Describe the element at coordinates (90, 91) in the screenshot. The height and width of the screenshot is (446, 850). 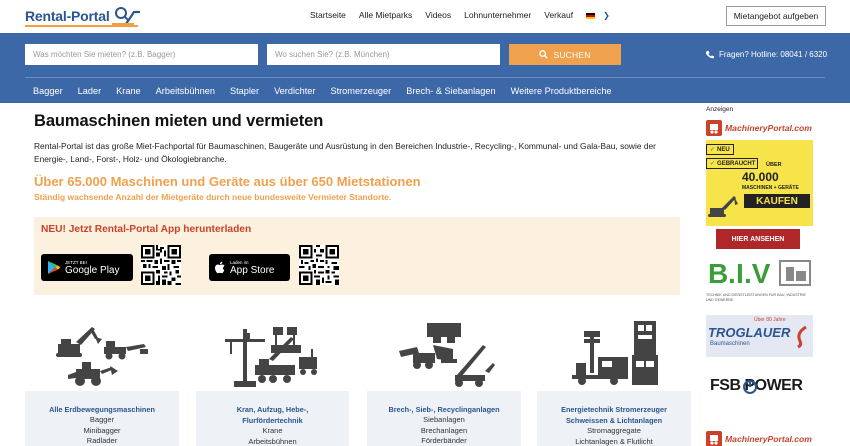
I see `category-lader: Lader` at that location.